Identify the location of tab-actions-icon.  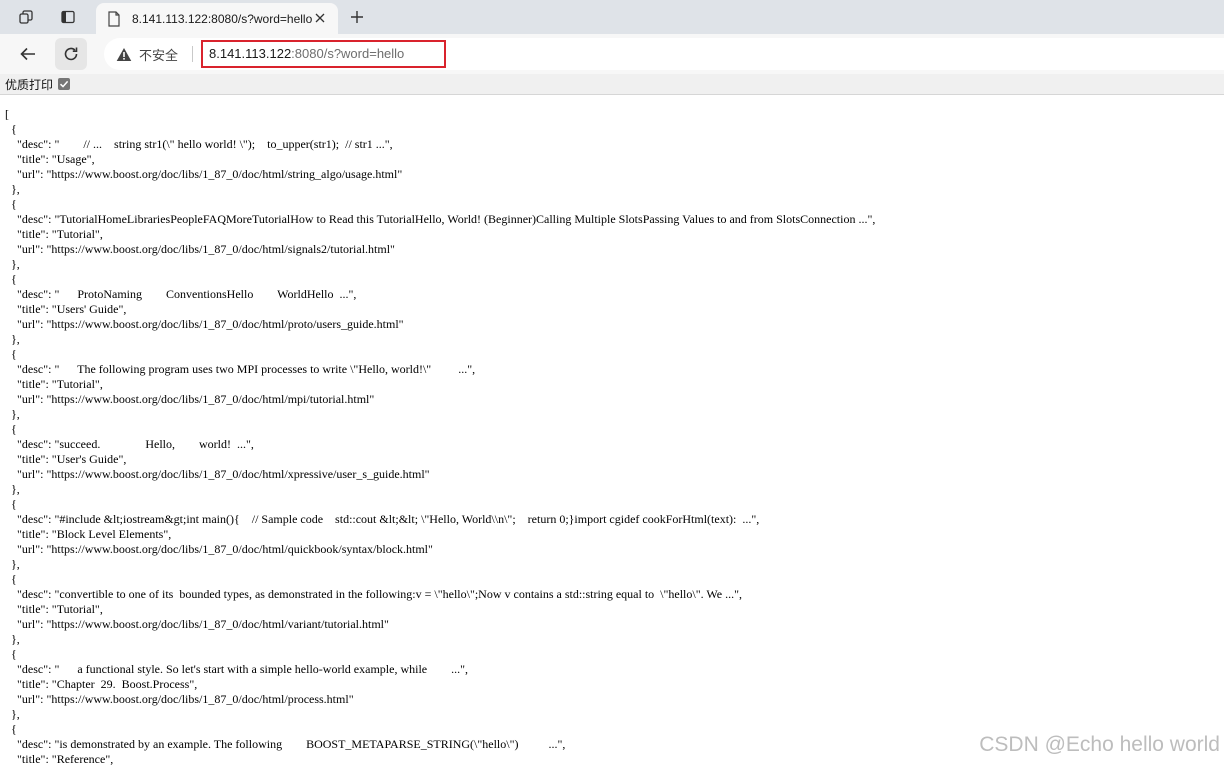
(68, 17).